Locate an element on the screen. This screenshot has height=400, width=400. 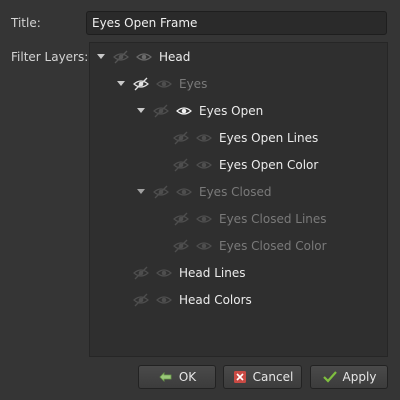
cancel-icon is located at coordinates (240, 377).